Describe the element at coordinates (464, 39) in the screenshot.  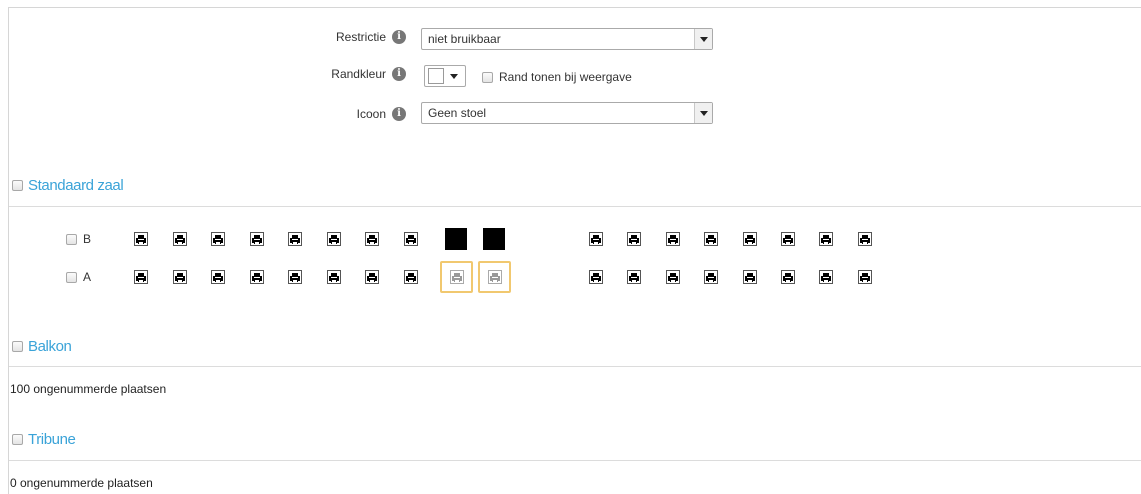
I see `restriction-select-value: niet bruikbaar` at that location.